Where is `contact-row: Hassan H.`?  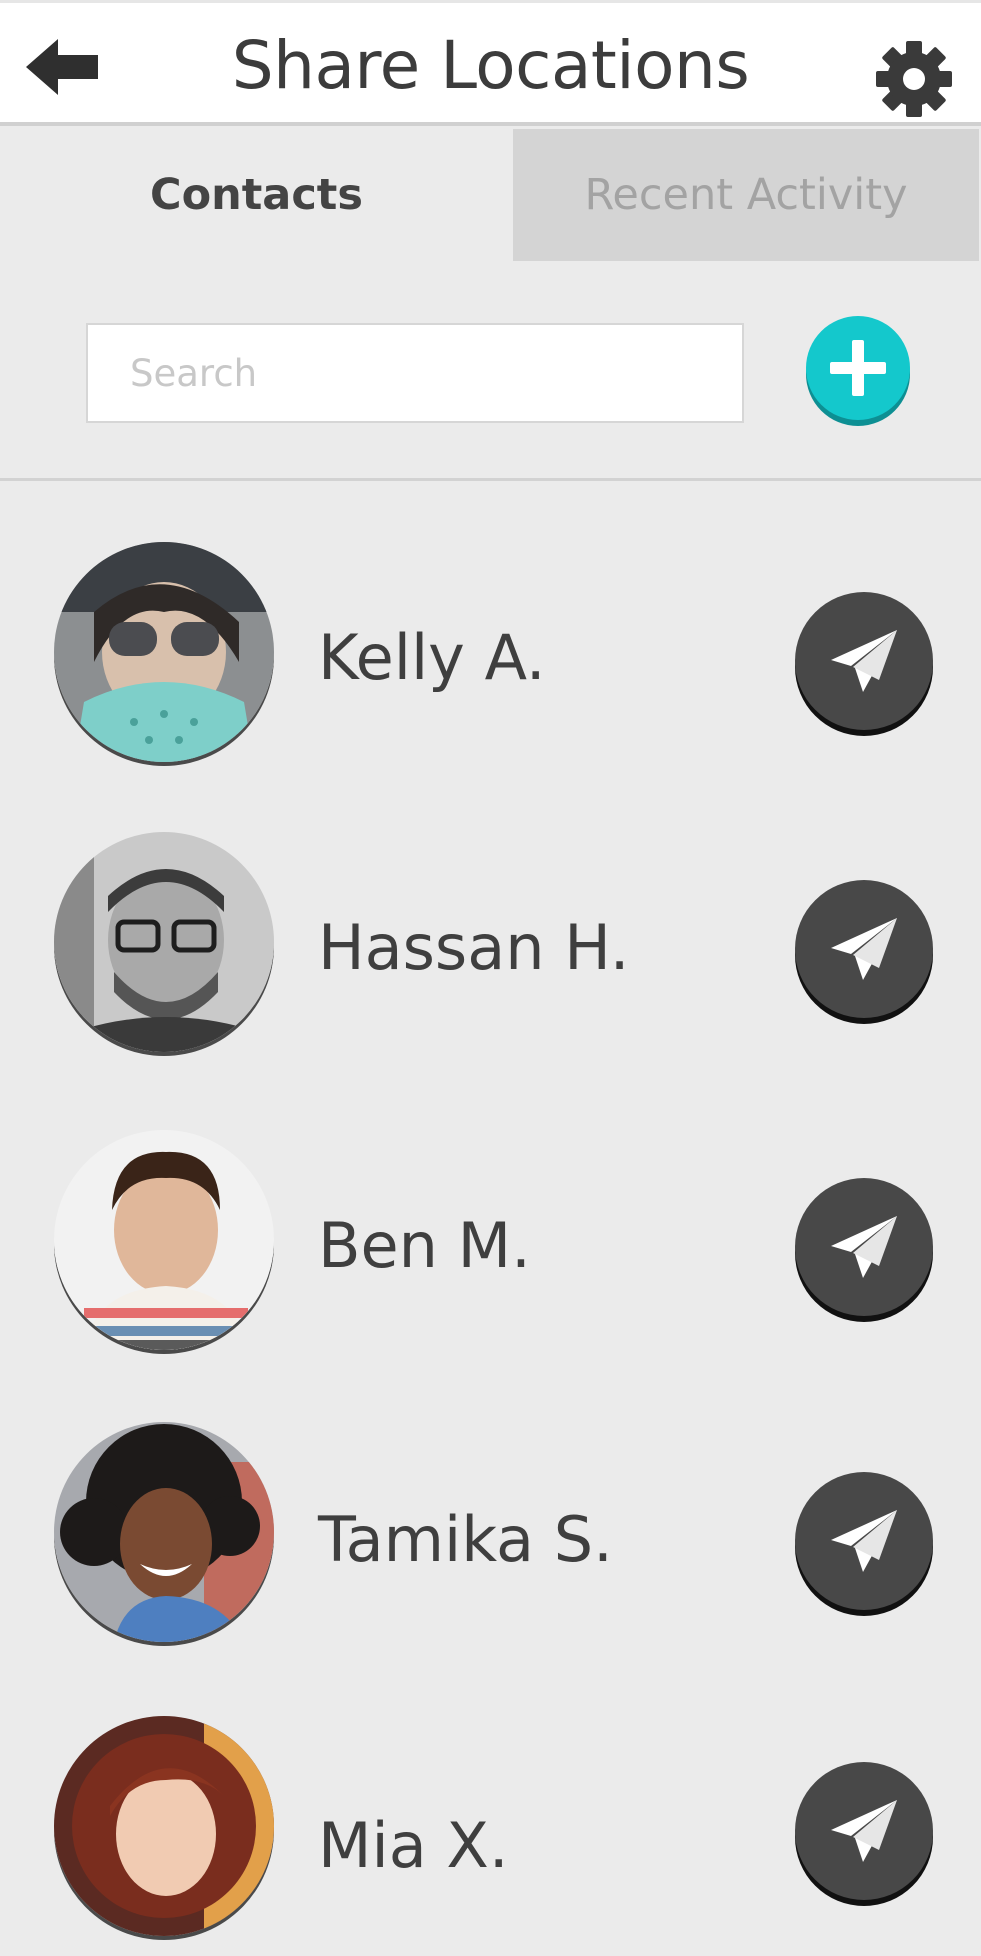
contact-row: Hassan H. is located at coordinates (490, 950).